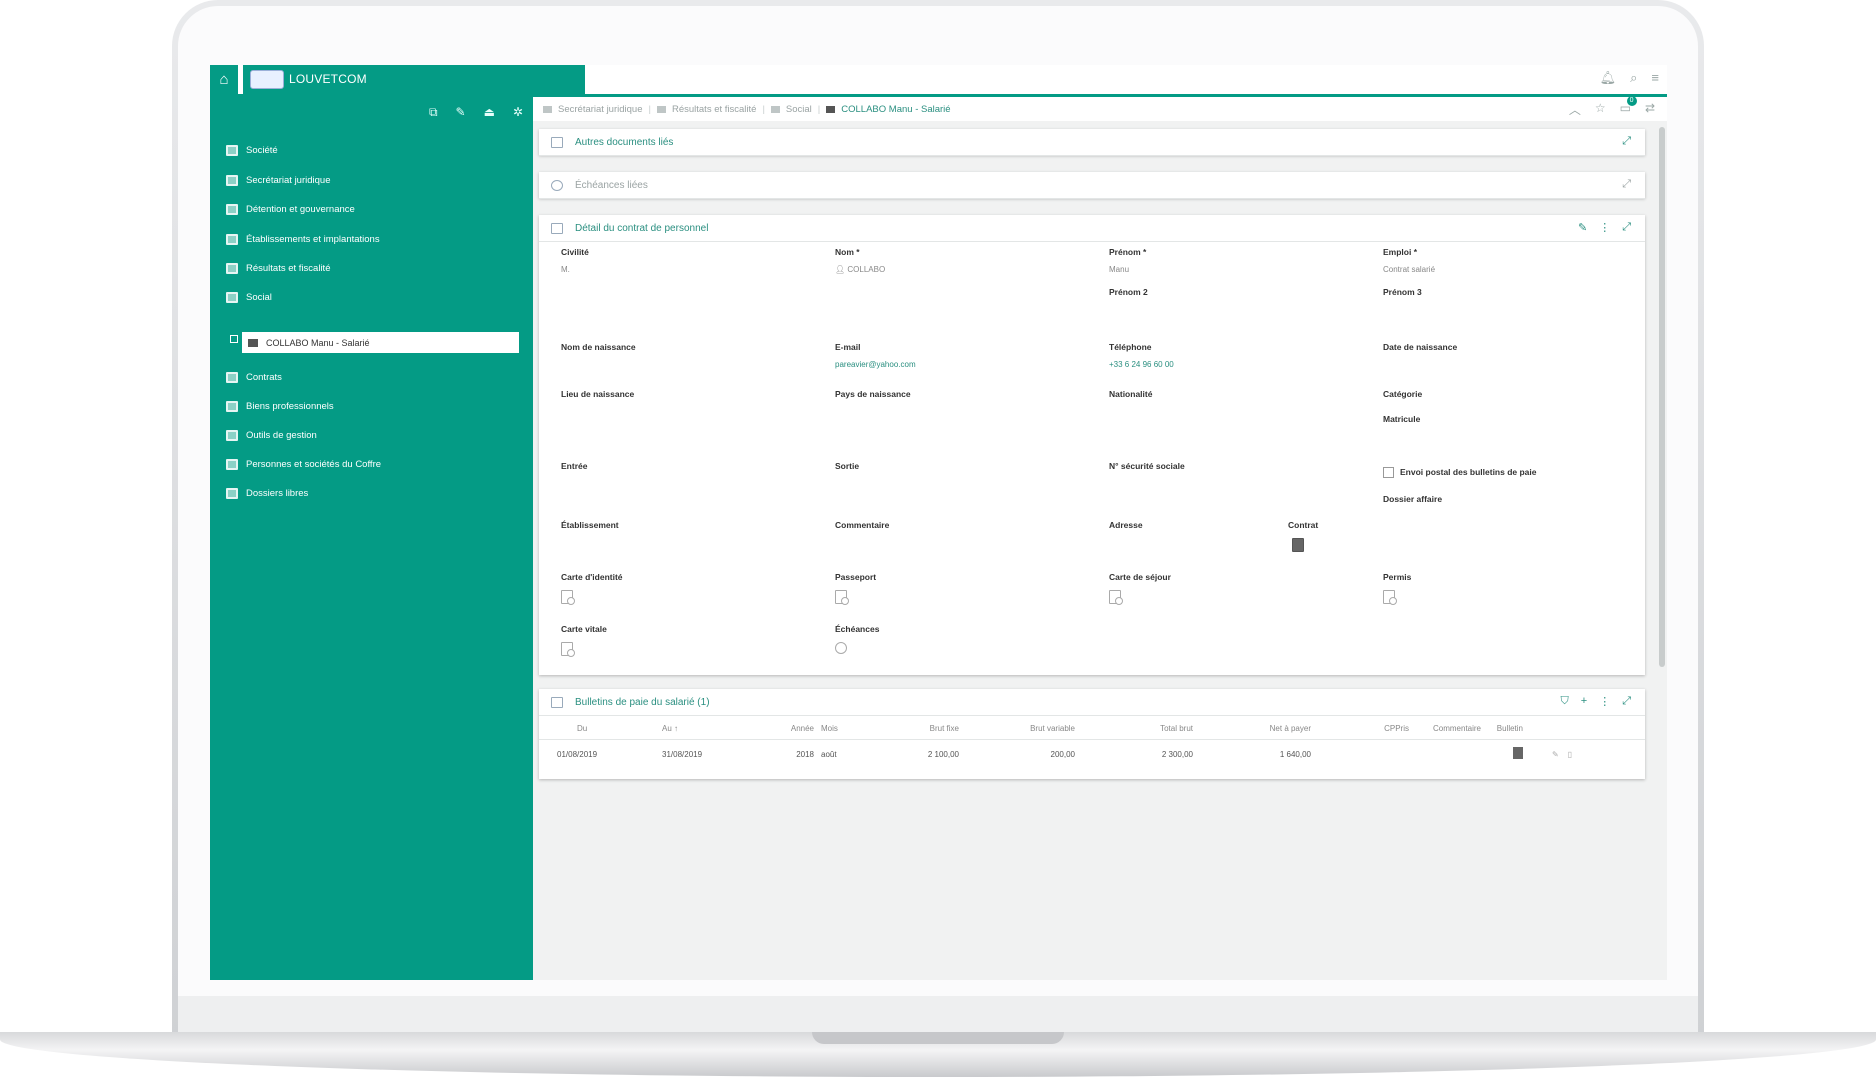 This screenshot has height=1077, width=1876. Describe the element at coordinates (856, 577) in the screenshot. I see `field-label: Passeport` at that location.